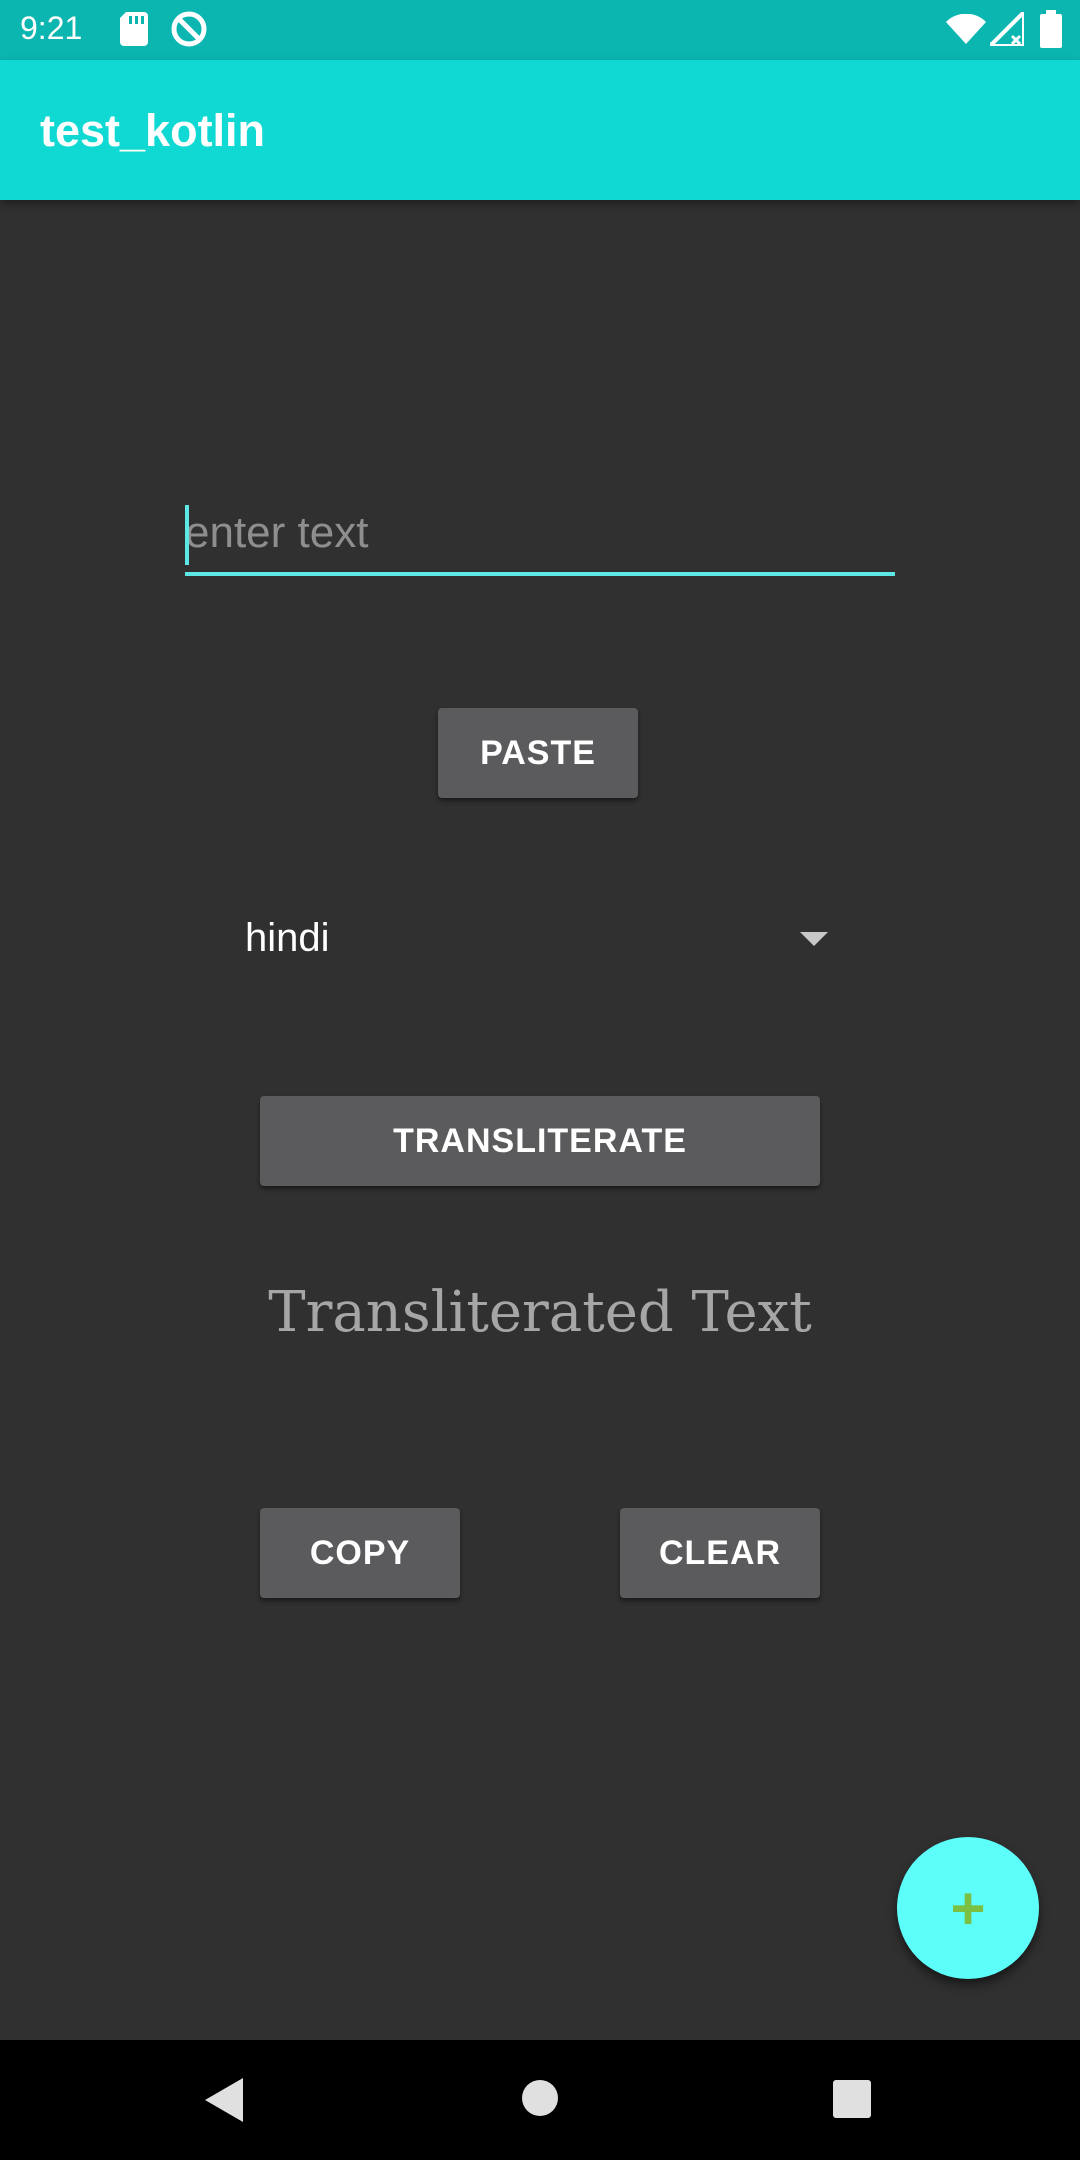  I want to click on battery-icon, so click(1051, 31).